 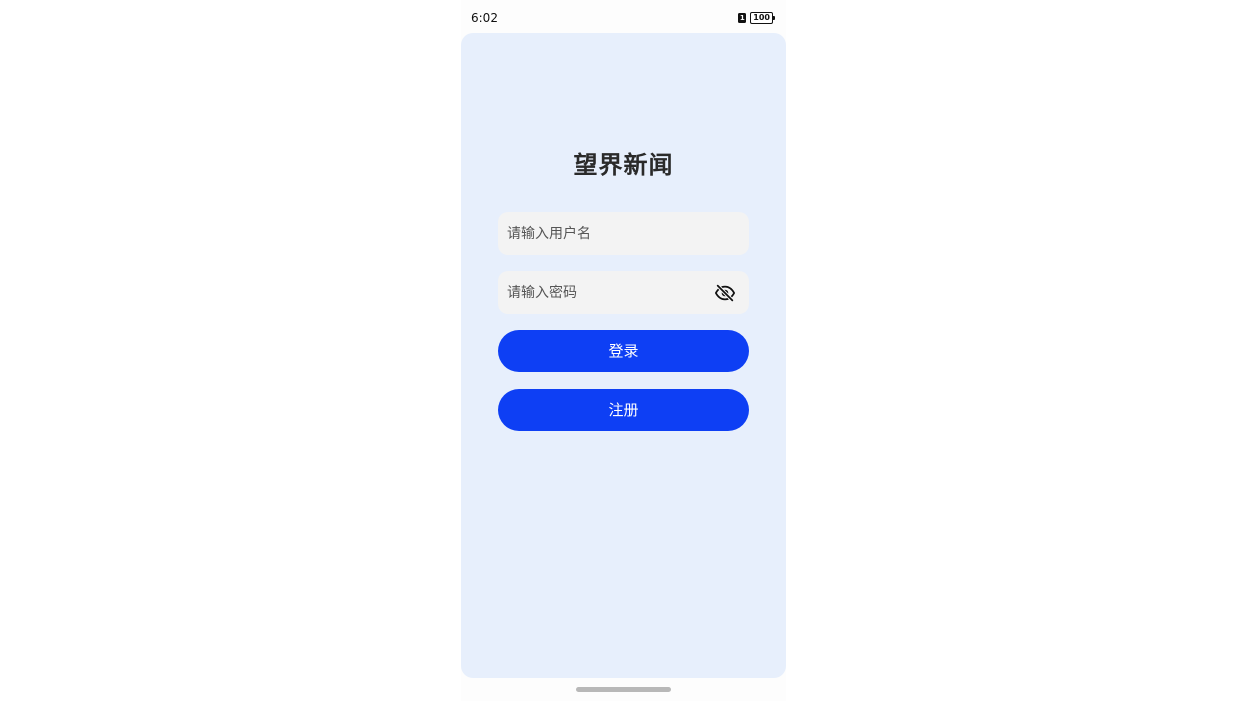 I want to click on password-field-container, so click(x=623, y=292).